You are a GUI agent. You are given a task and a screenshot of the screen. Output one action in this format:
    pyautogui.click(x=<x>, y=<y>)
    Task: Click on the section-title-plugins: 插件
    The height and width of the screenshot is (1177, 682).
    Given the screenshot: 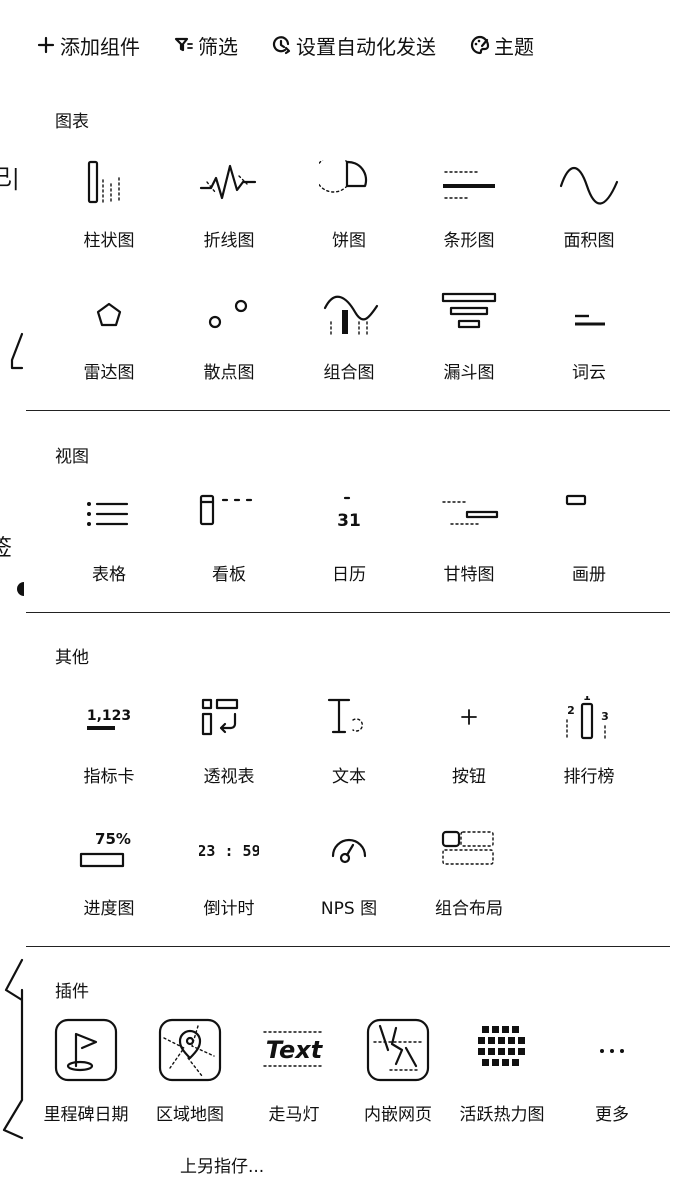 What is the action you would take?
    pyautogui.click(x=72, y=992)
    